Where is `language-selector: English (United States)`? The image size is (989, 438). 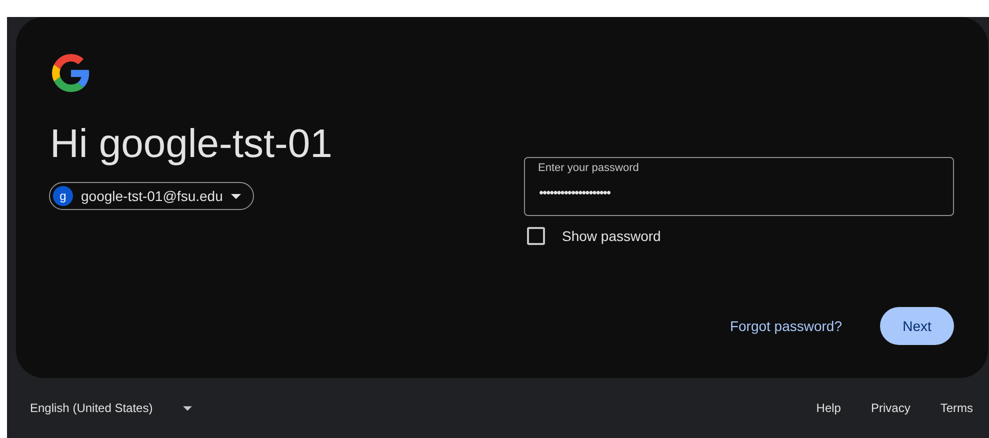 language-selector: English (United States) is located at coordinates (111, 408).